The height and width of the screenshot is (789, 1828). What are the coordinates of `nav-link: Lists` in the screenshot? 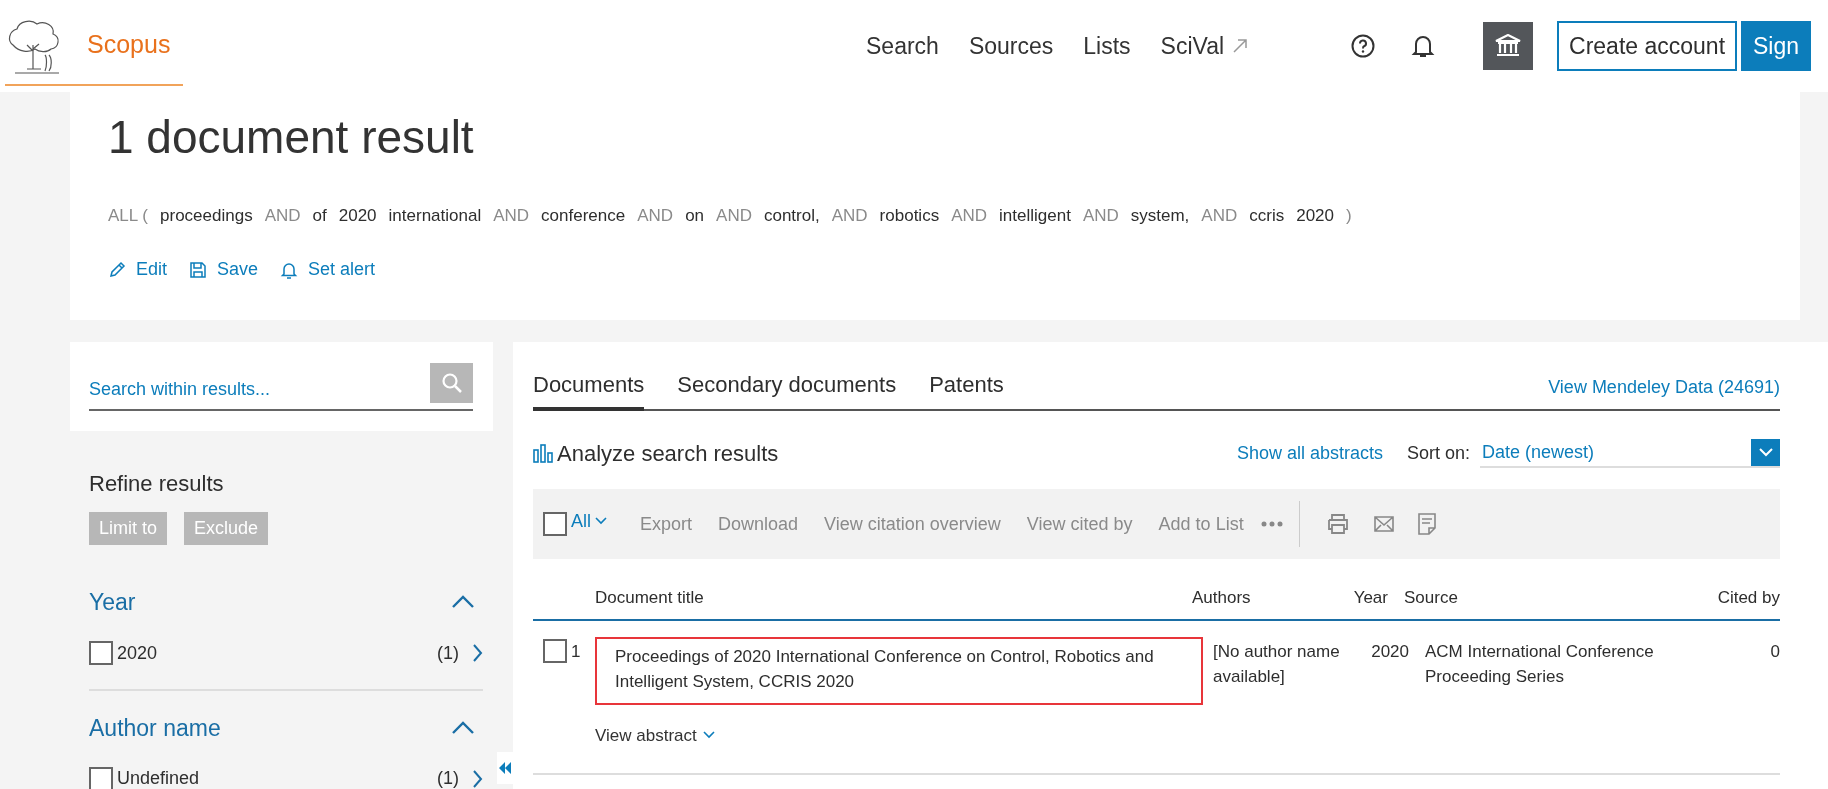 It's located at (1107, 46).